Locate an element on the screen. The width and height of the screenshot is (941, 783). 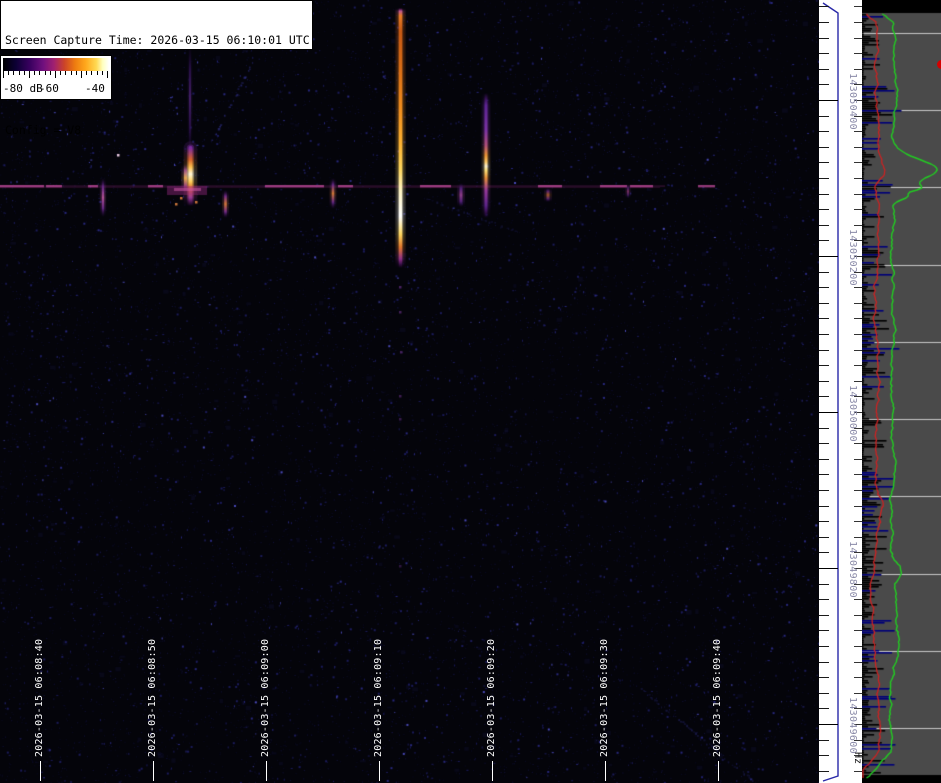
db-label-min: -80 dB is located at coordinates (23, 88).